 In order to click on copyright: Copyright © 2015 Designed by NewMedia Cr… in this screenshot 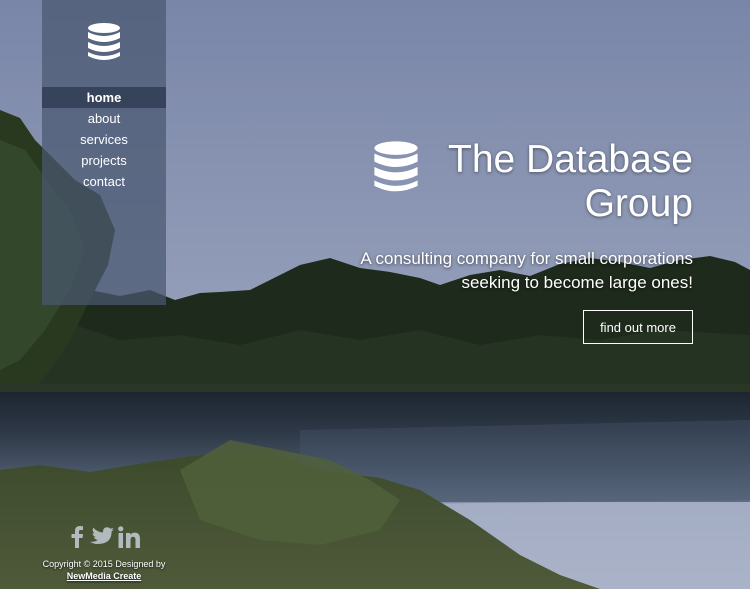, I will do `click(104, 570)`.